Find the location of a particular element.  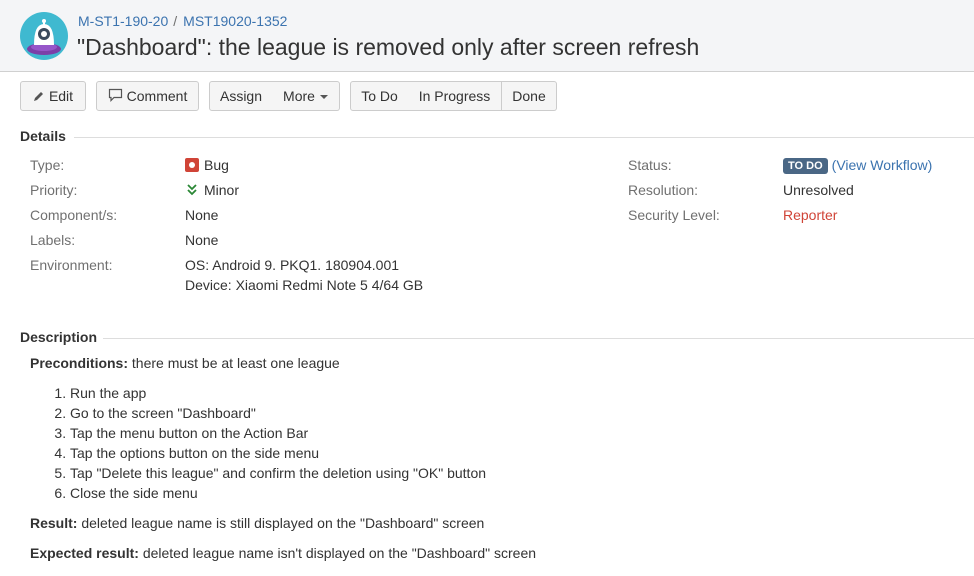

priority-value-text: Minor is located at coordinates (222, 190).